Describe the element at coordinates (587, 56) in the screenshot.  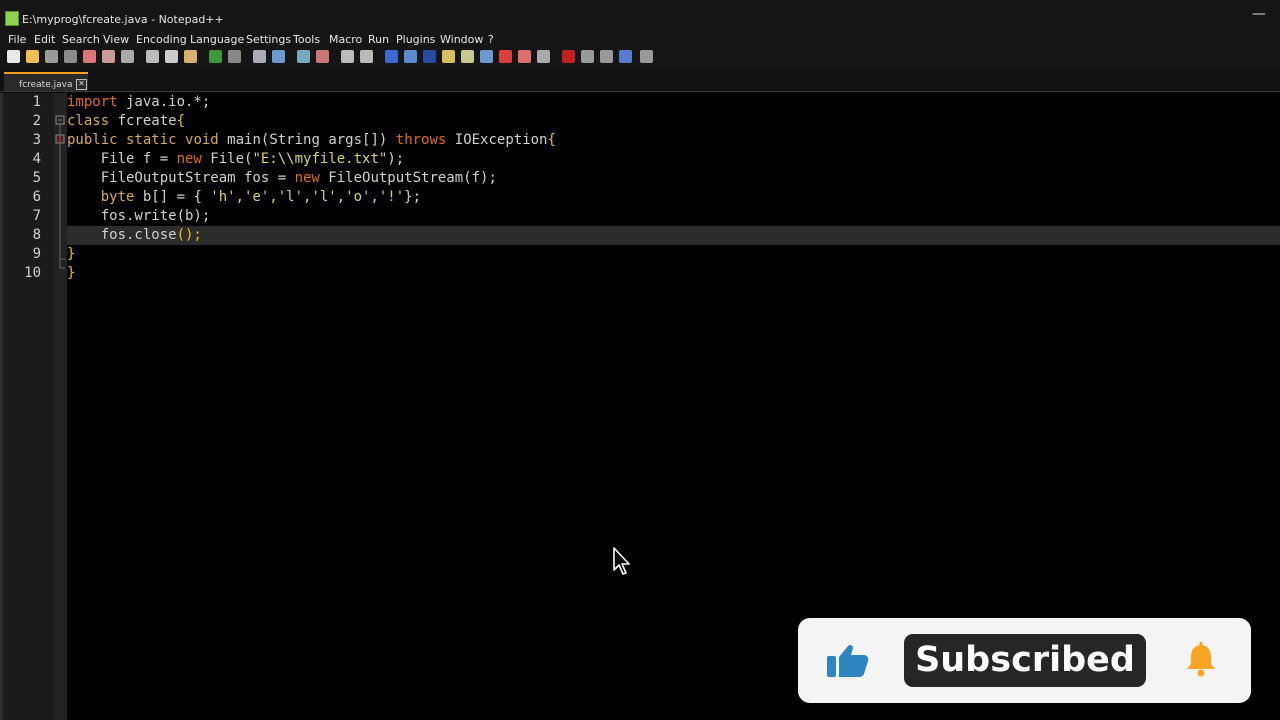
I see `stop-macro-icon` at that location.